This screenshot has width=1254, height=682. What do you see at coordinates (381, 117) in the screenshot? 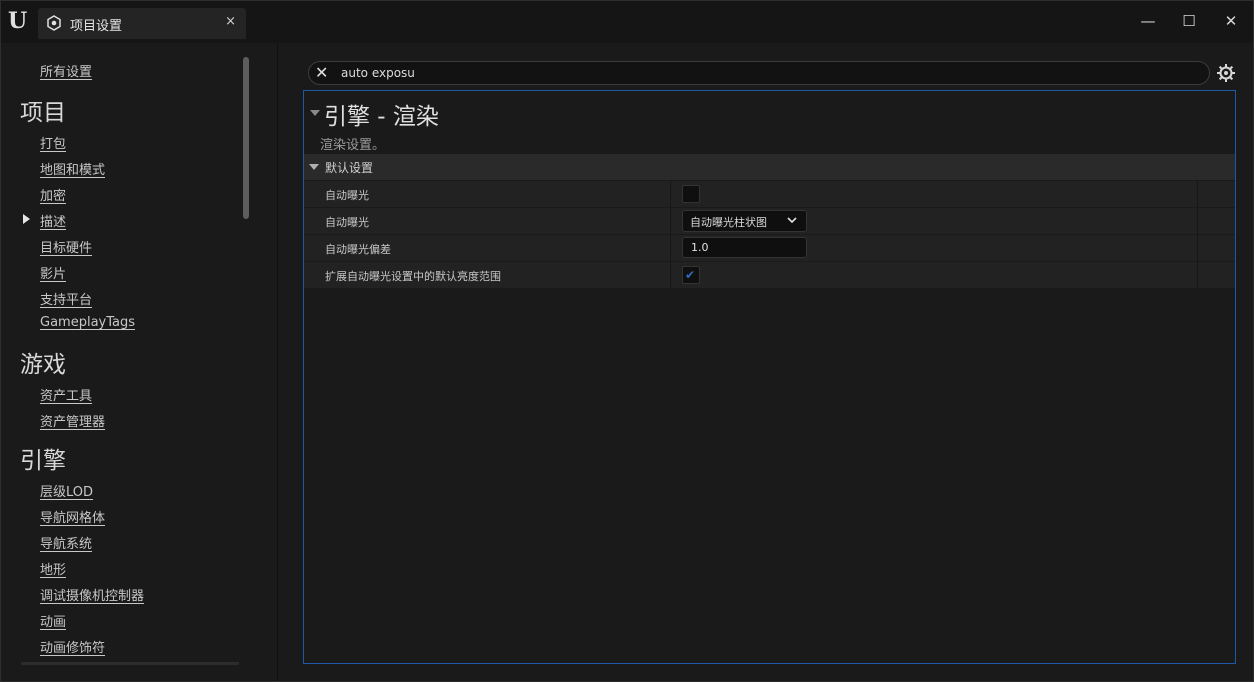
I see `category-title: 引擎 - 渲染` at bounding box center [381, 117].